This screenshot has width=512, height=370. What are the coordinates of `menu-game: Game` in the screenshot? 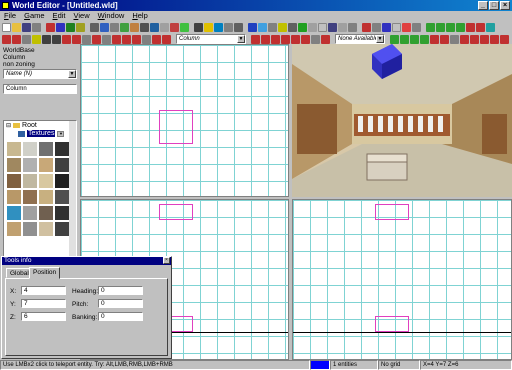 It's located at (34, 16).